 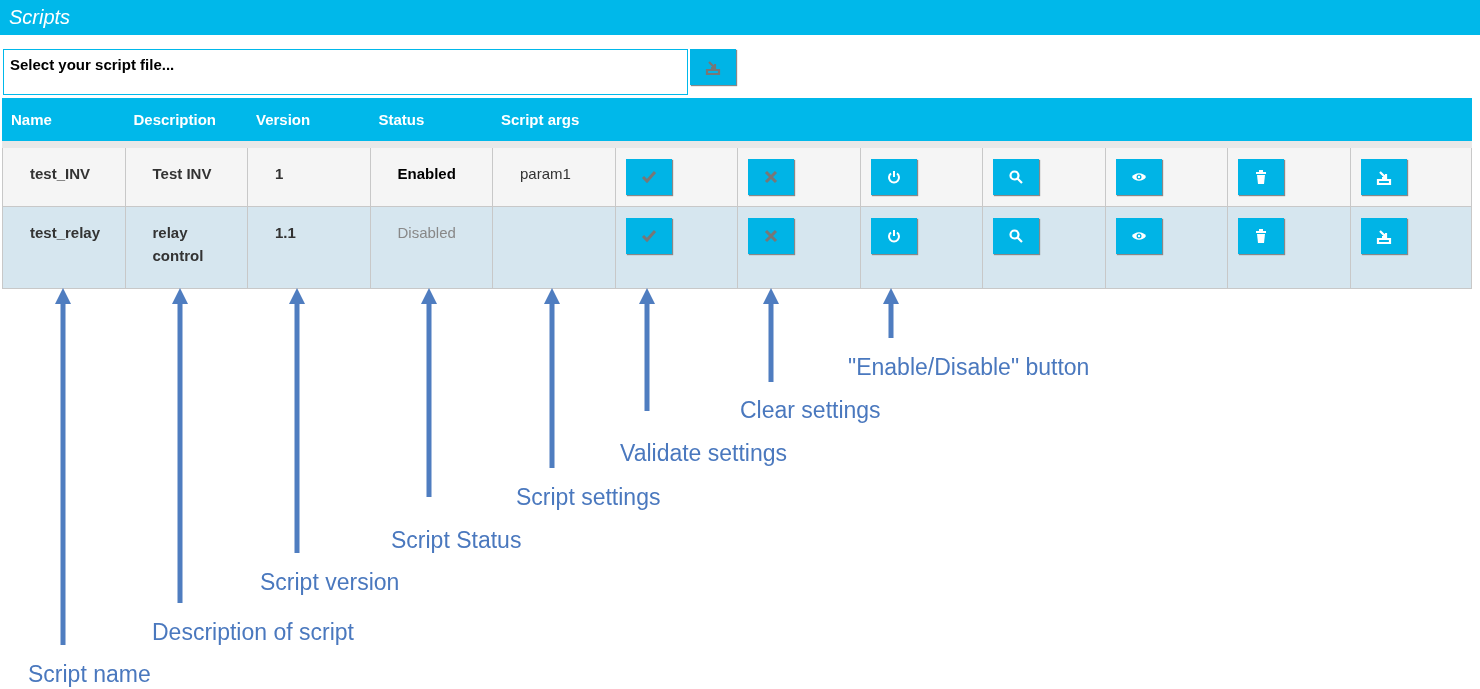 What do you see at coordinates (426, 173) in the screenshot?
I see `table-cell: Enabled` at bounding box center [426, 173].